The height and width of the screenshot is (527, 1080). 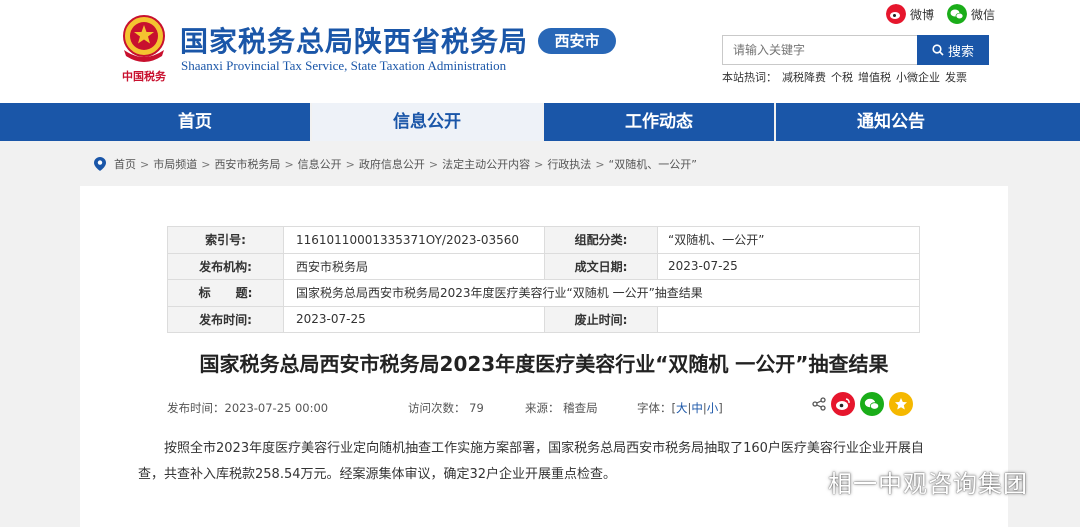 What do you see at coordinates (788, 266) in the screenshot?
I see `date-value: 2023-07-25` at bounding box center [788, 266].